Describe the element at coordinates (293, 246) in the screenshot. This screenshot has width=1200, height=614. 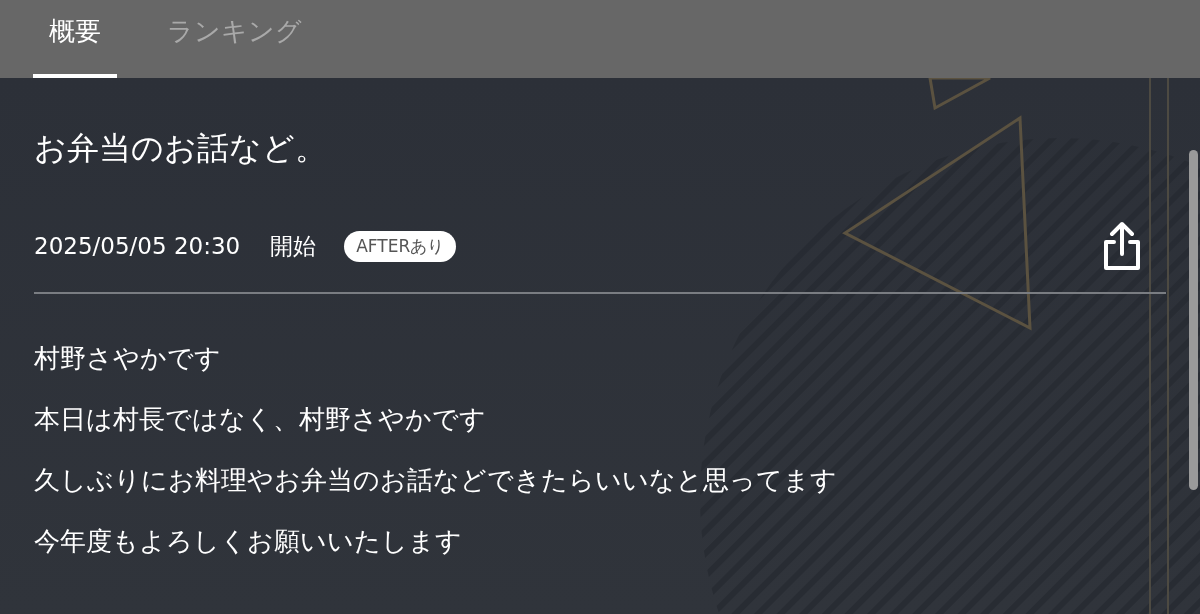
I see `status-text: 開始` at that location.